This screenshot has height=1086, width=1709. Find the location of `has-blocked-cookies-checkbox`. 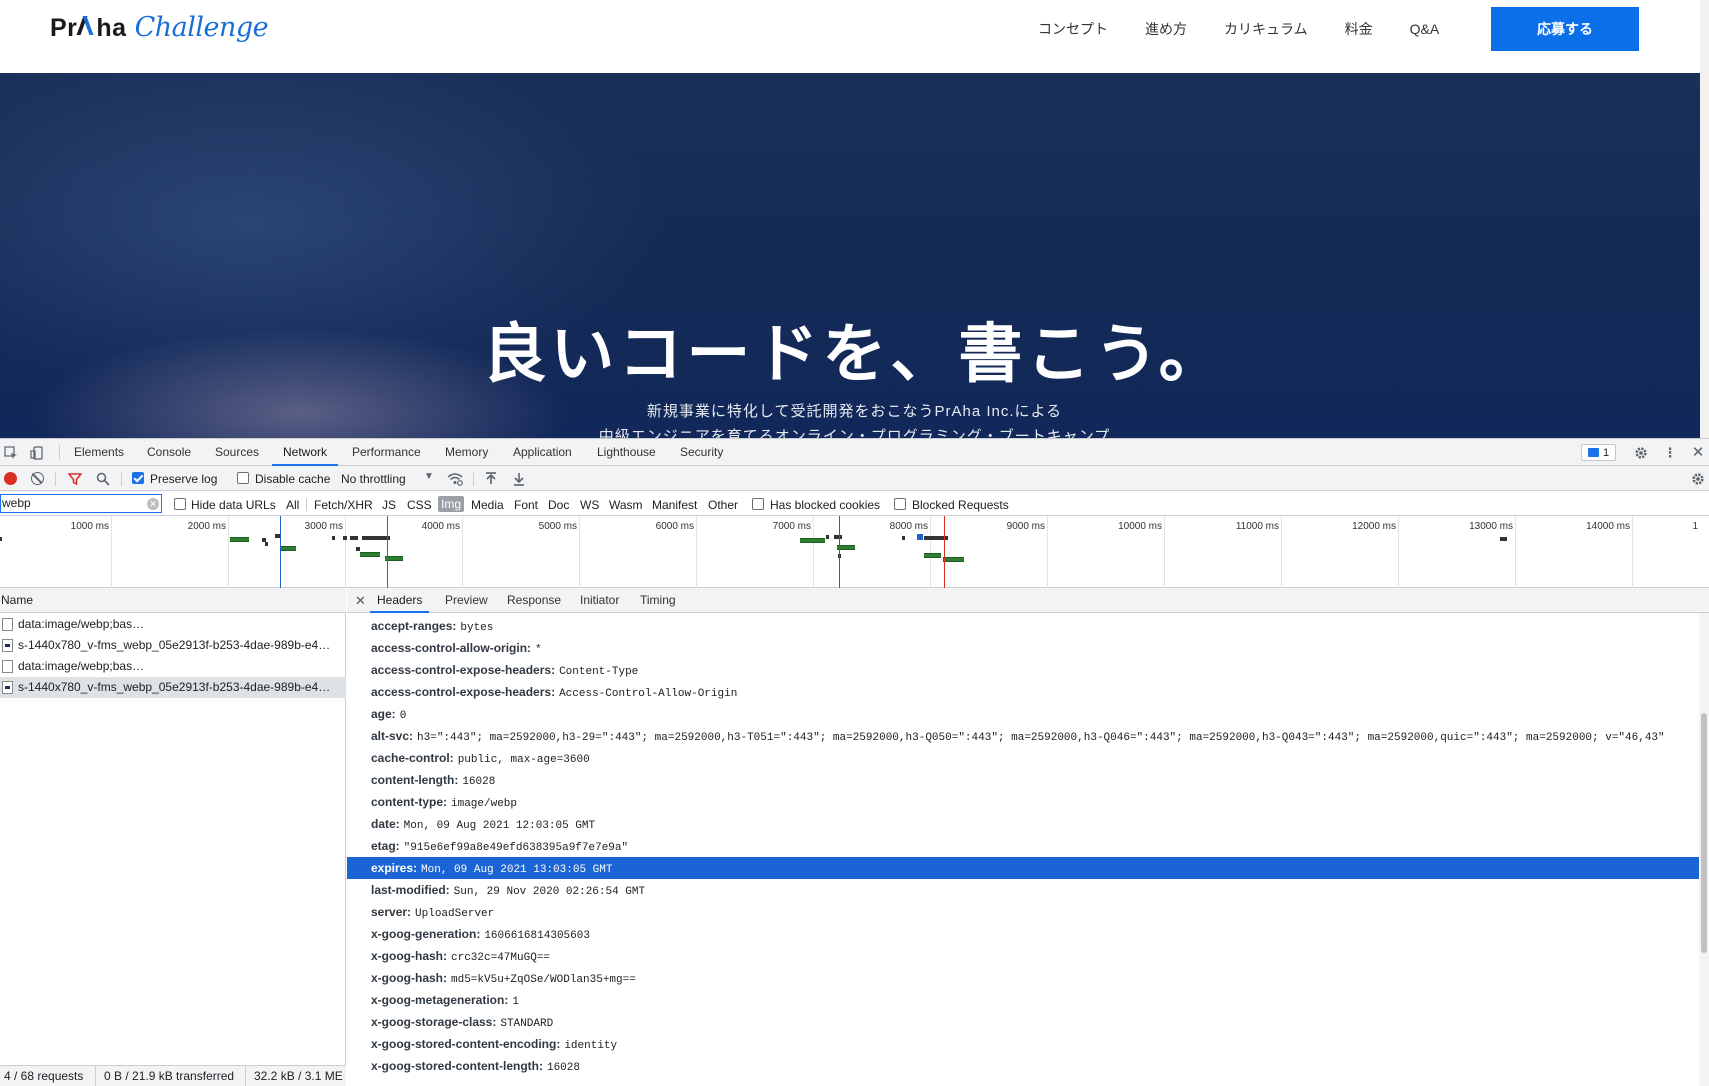

has-blocked-cookies-checkbox is located at coordinates (758, 504).